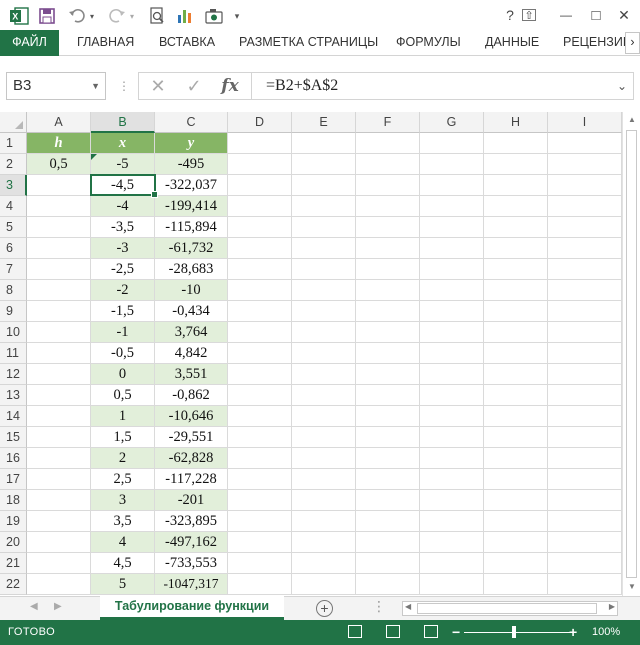  Describe the element at coordinates (260, 143) in the screenshot. I see `cell-d1` at that location.